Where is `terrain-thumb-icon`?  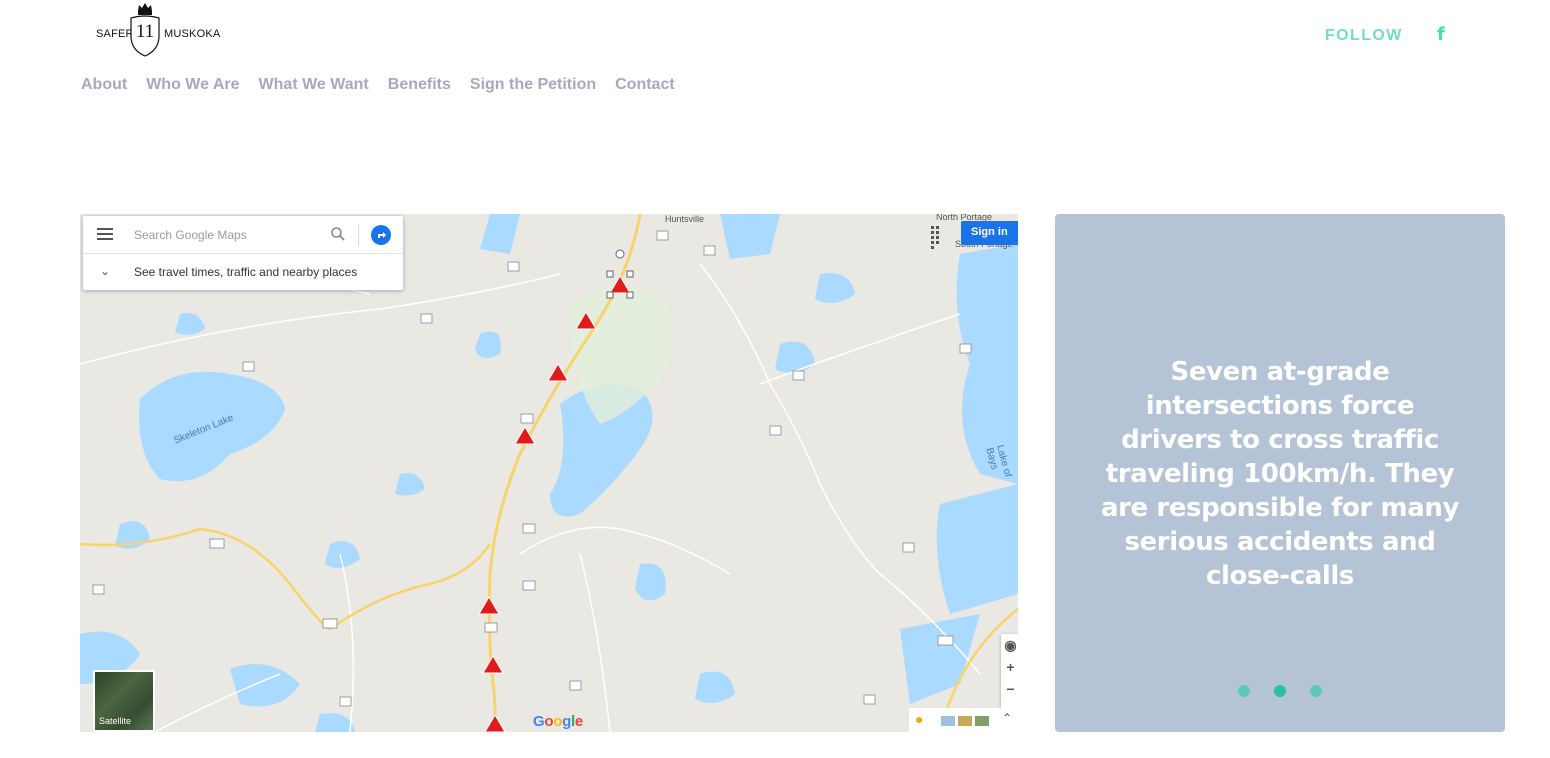 terrain-thumb-icon is located at coordinates (965, 721).